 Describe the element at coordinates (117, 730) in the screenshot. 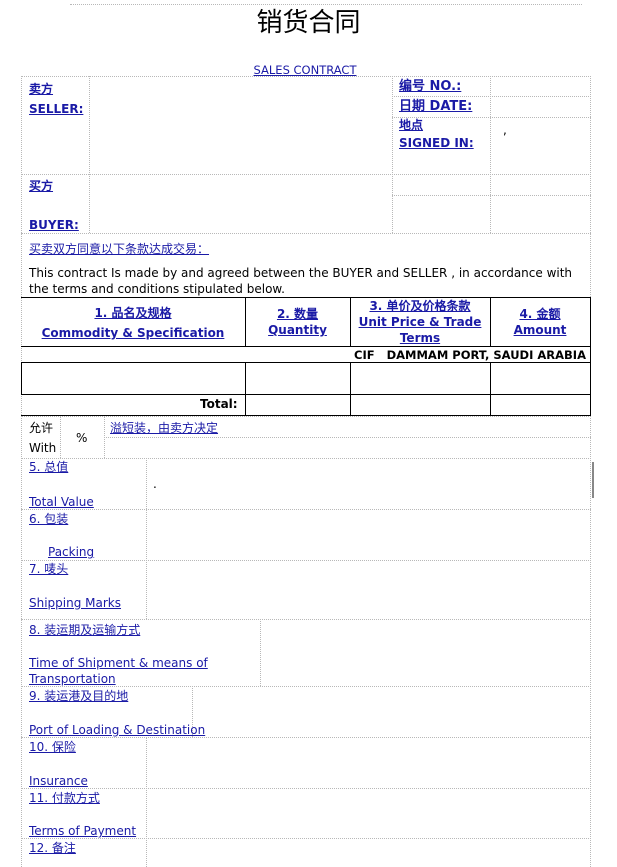

I see `loading-label-en: Port of Loading & Destination` at that location.